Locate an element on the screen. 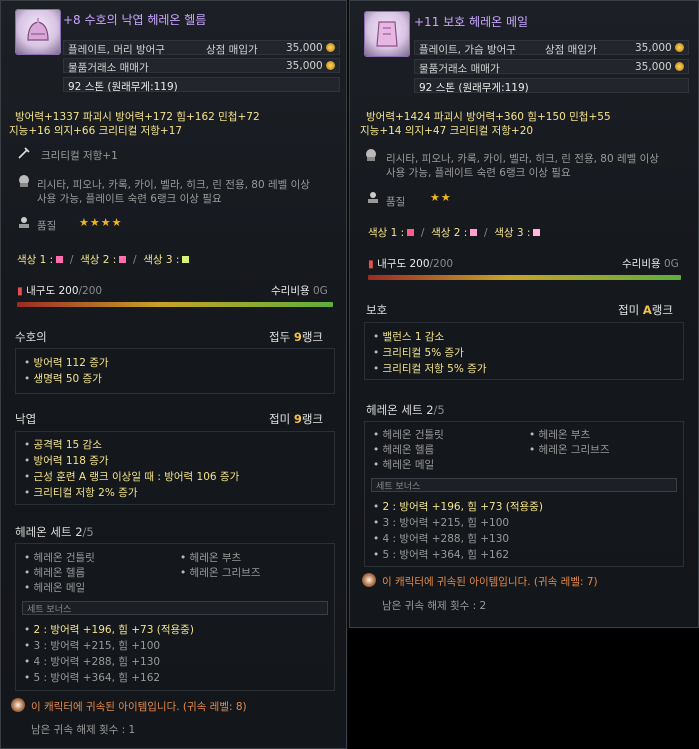 The width and height of the screenshot is (699, 749). suffix-effect: 근성 훈련 A 랭크 이상일 때 : 방어력 106 증가 is located at coordinates (132, 476).